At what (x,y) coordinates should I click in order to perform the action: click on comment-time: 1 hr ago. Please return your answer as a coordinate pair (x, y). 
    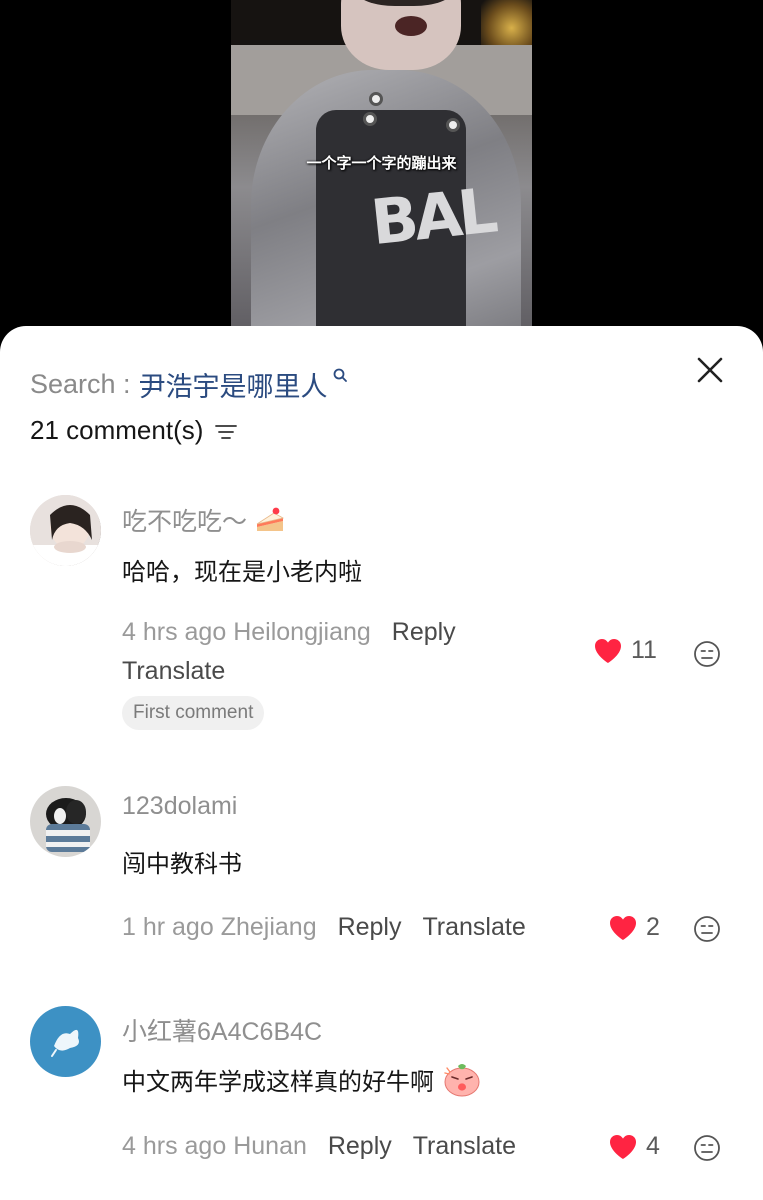
    Looking at the image, I should click on (168, 927).